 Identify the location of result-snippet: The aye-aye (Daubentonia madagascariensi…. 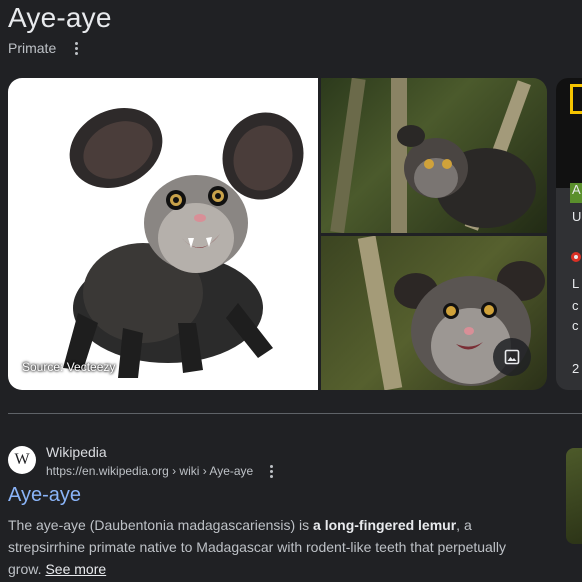
(268, 547).